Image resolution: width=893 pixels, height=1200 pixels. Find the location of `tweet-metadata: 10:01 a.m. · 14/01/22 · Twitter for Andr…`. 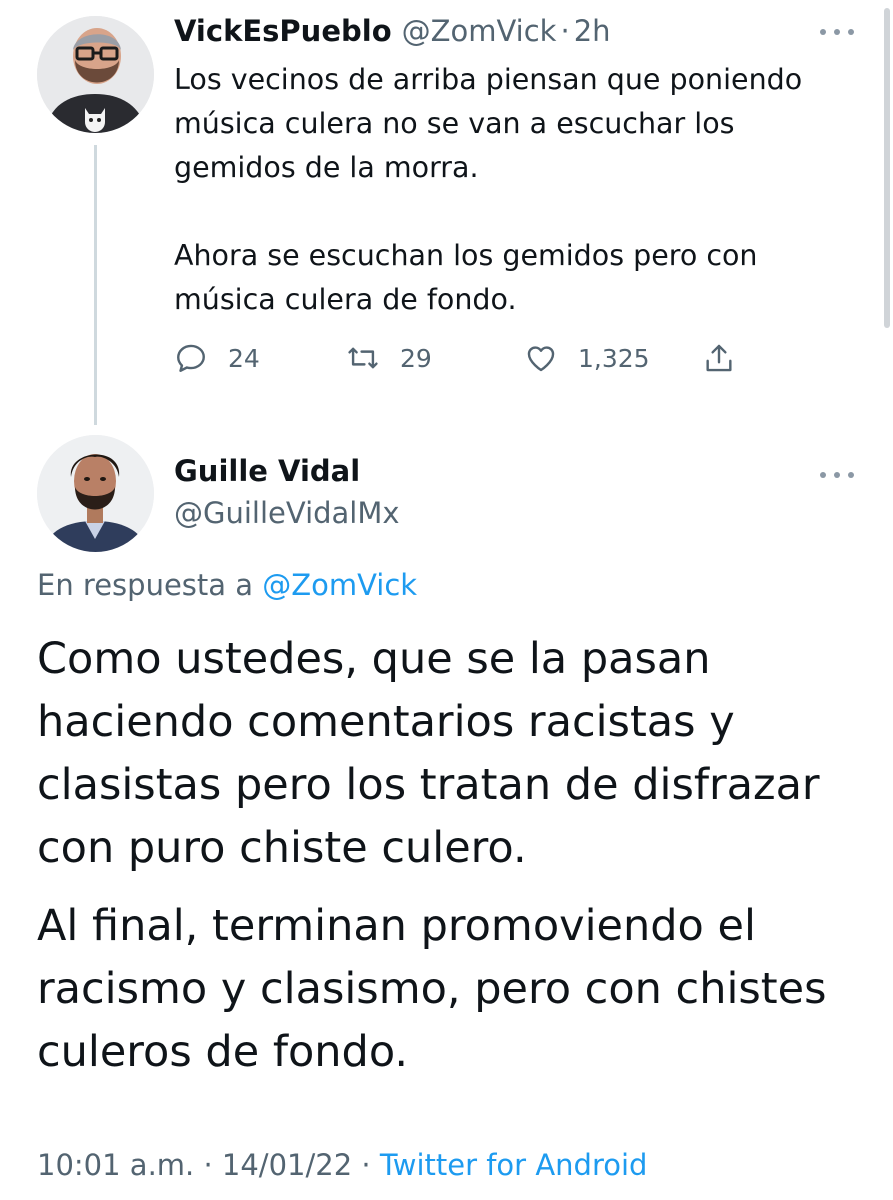

tweet-metadata: 10:01 a.m. · 14/01/22 · Twitter for Andr… is located at coordinates (342, 1165).